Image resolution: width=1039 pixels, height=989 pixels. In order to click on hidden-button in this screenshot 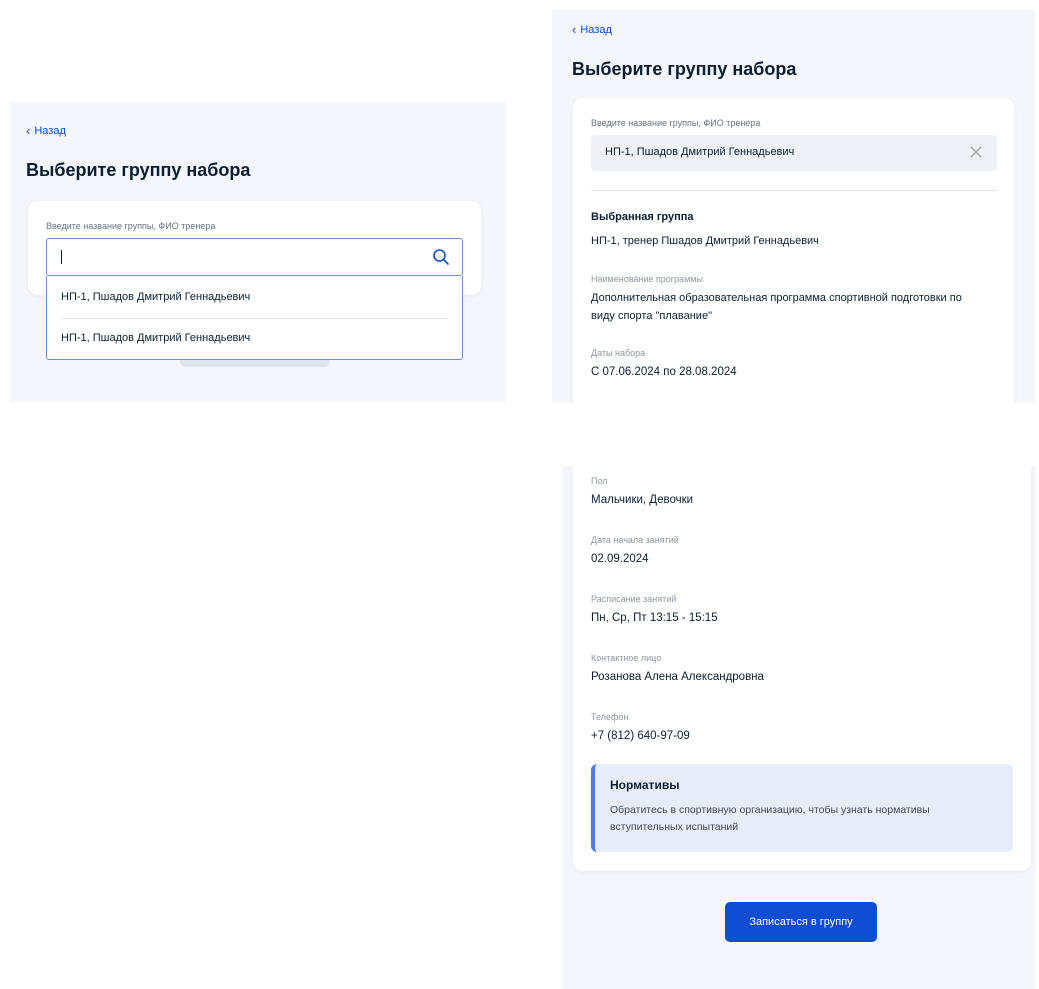, I will do `click(255, 363)`.